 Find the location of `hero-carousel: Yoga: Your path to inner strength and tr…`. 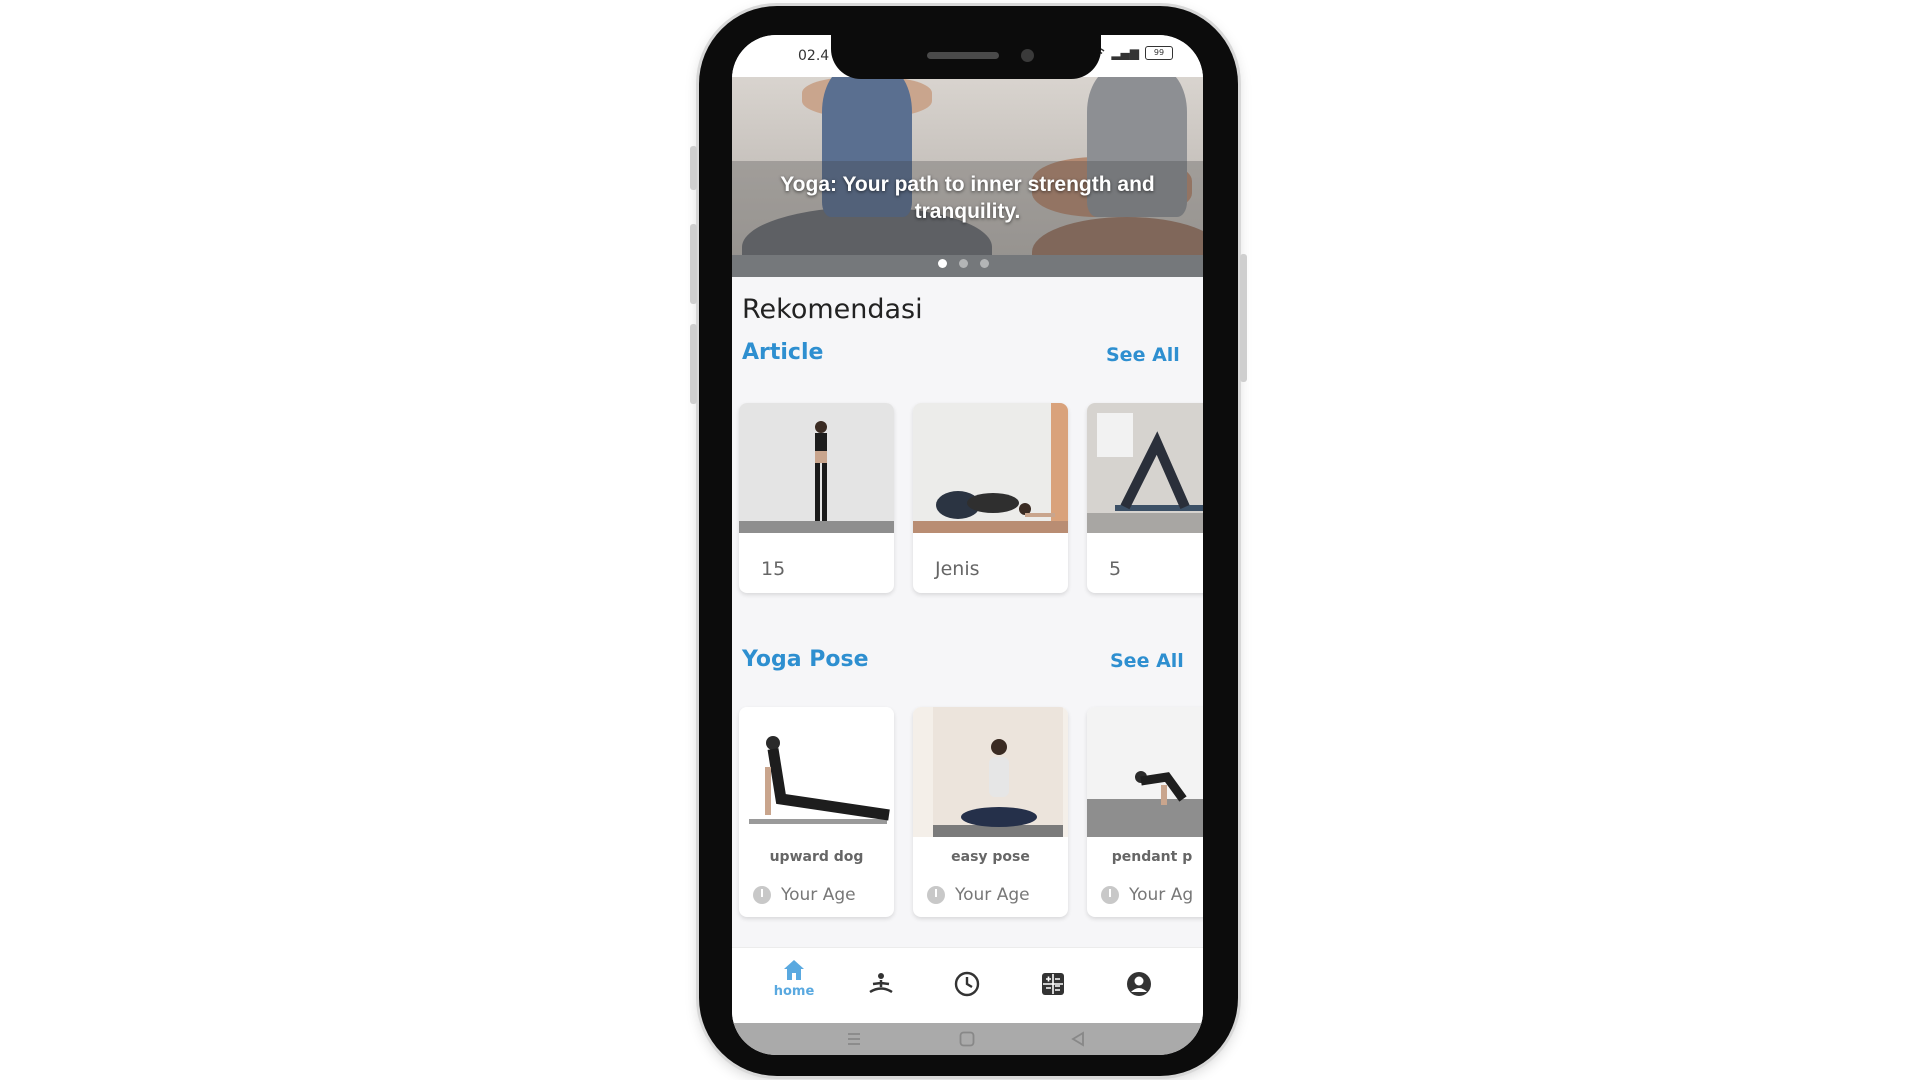

hero-carousel: Yoga: Your path to inner strength and tr… is located at coordinates (967, 177).